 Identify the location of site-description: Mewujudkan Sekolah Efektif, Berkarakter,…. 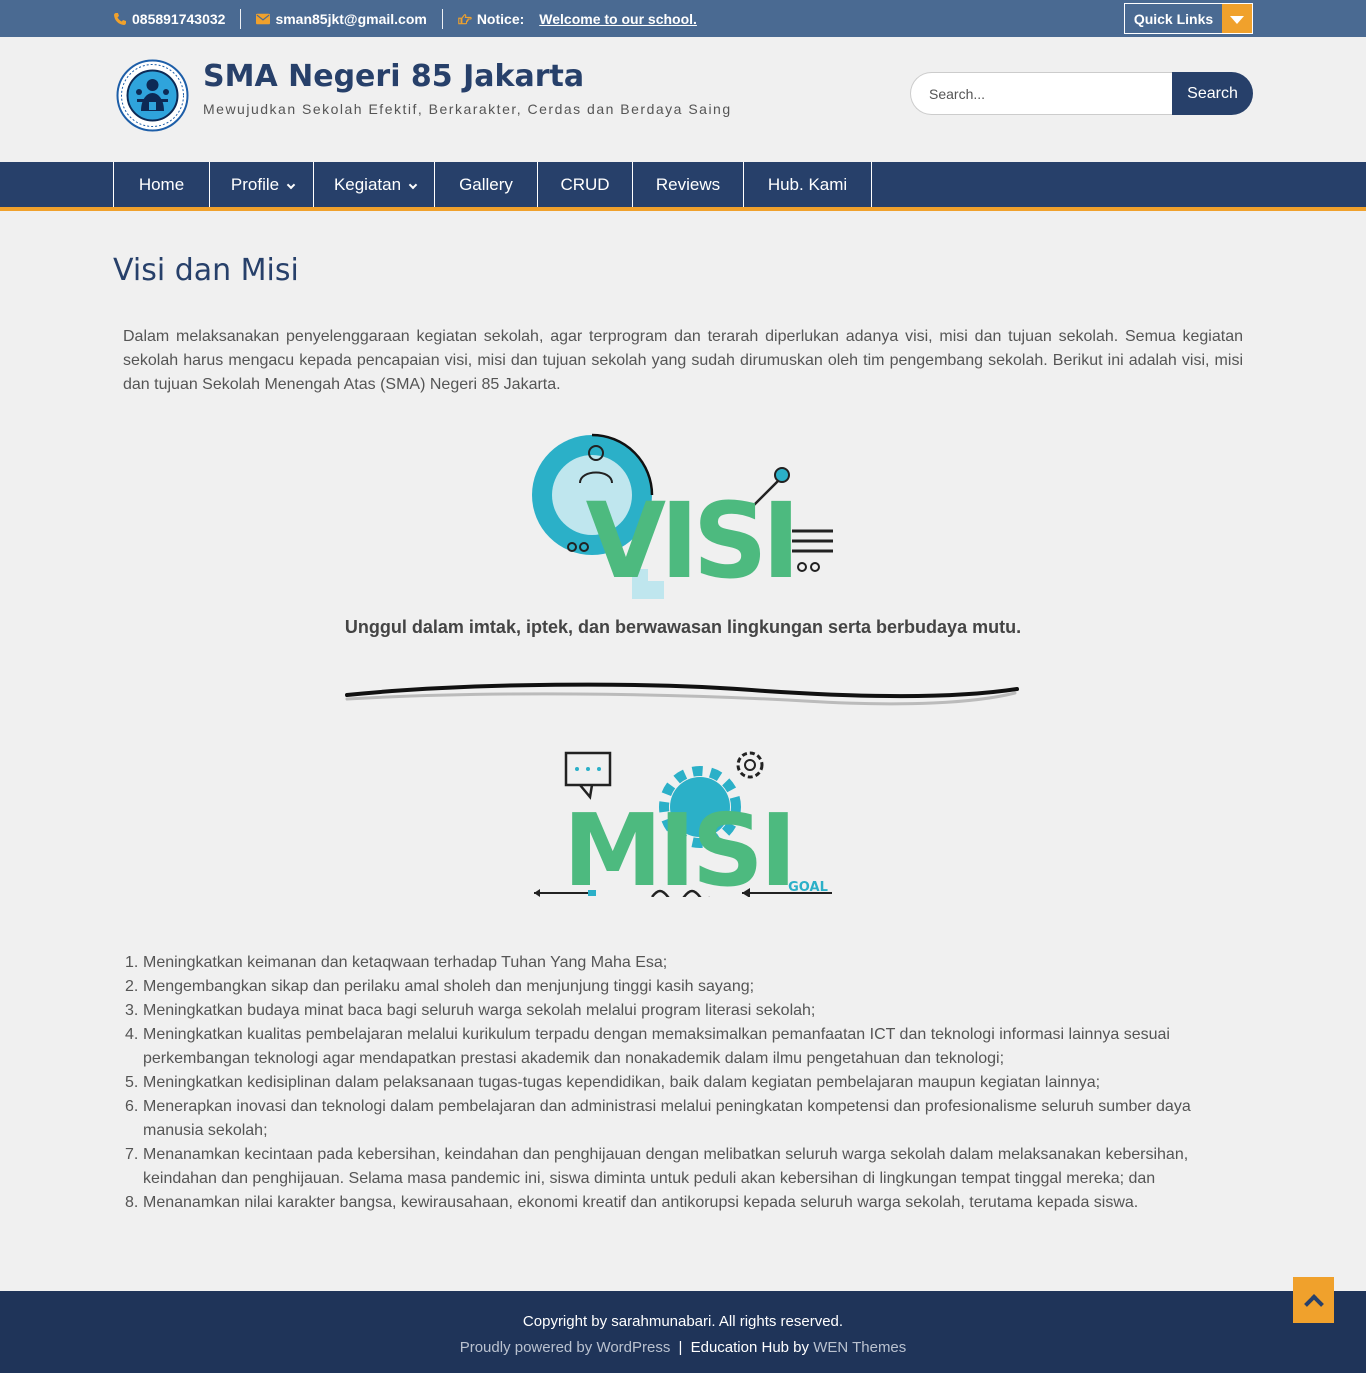
(467, 109).